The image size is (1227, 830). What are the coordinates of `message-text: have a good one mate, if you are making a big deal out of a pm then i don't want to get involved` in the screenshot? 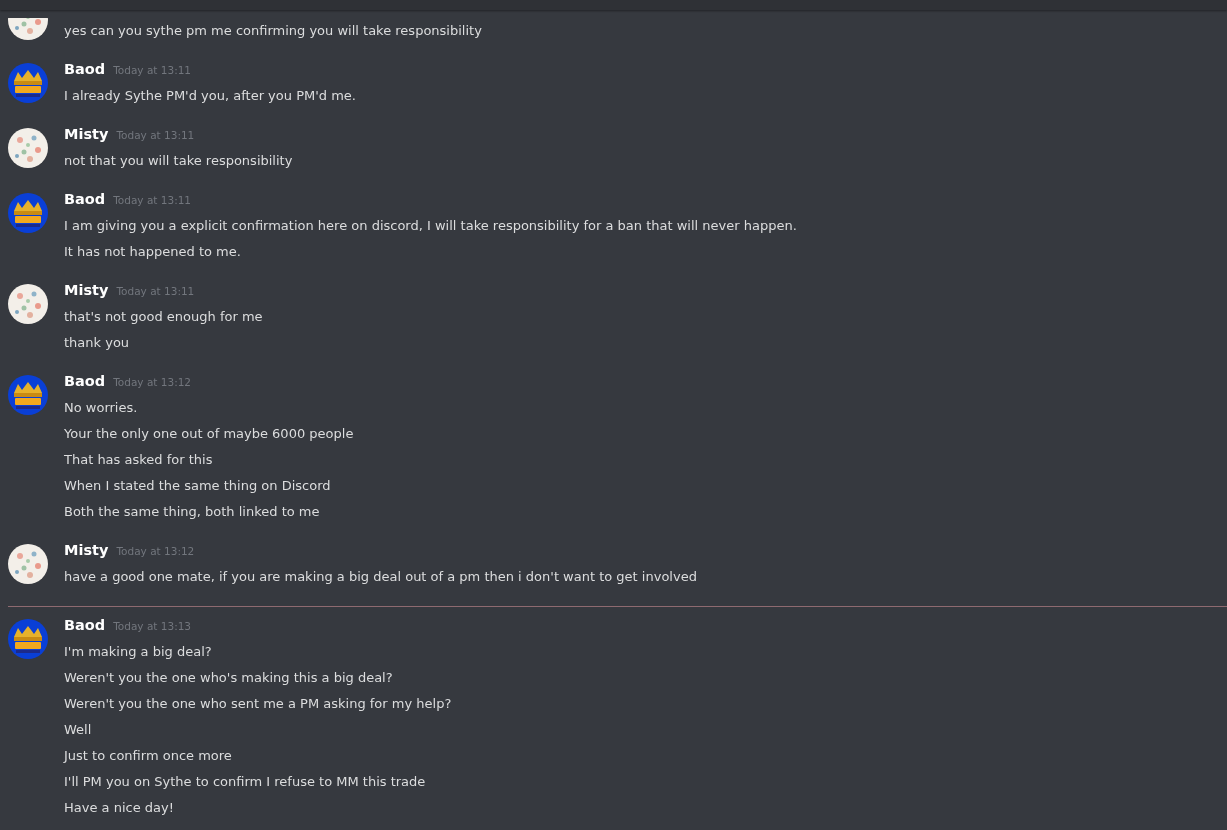 It's located at (380, 577).